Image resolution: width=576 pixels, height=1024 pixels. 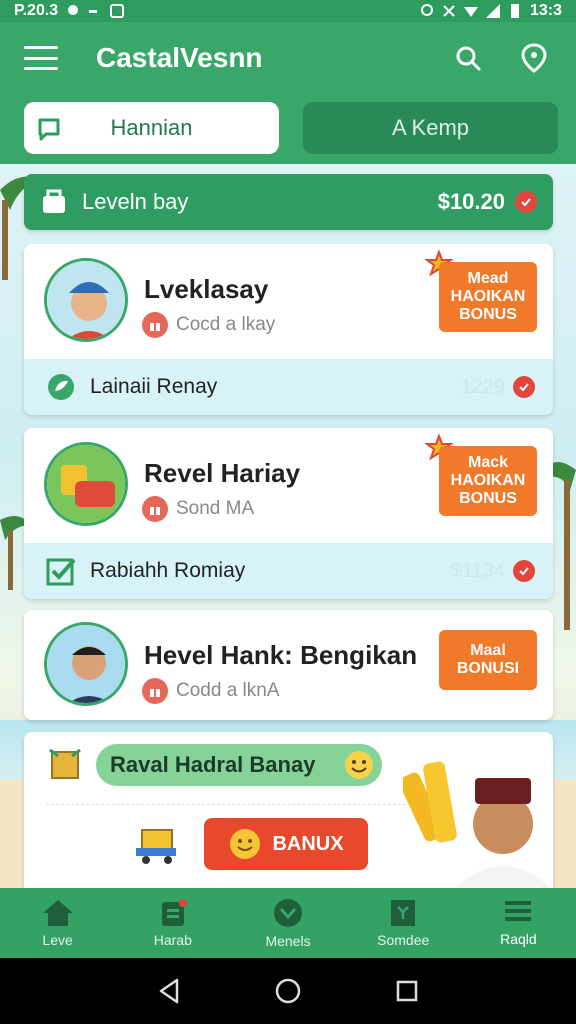 What do you see at coordinates (61, 572) in the screenshot?
I see `checkbox-icon` at bounding box center [61, 572].